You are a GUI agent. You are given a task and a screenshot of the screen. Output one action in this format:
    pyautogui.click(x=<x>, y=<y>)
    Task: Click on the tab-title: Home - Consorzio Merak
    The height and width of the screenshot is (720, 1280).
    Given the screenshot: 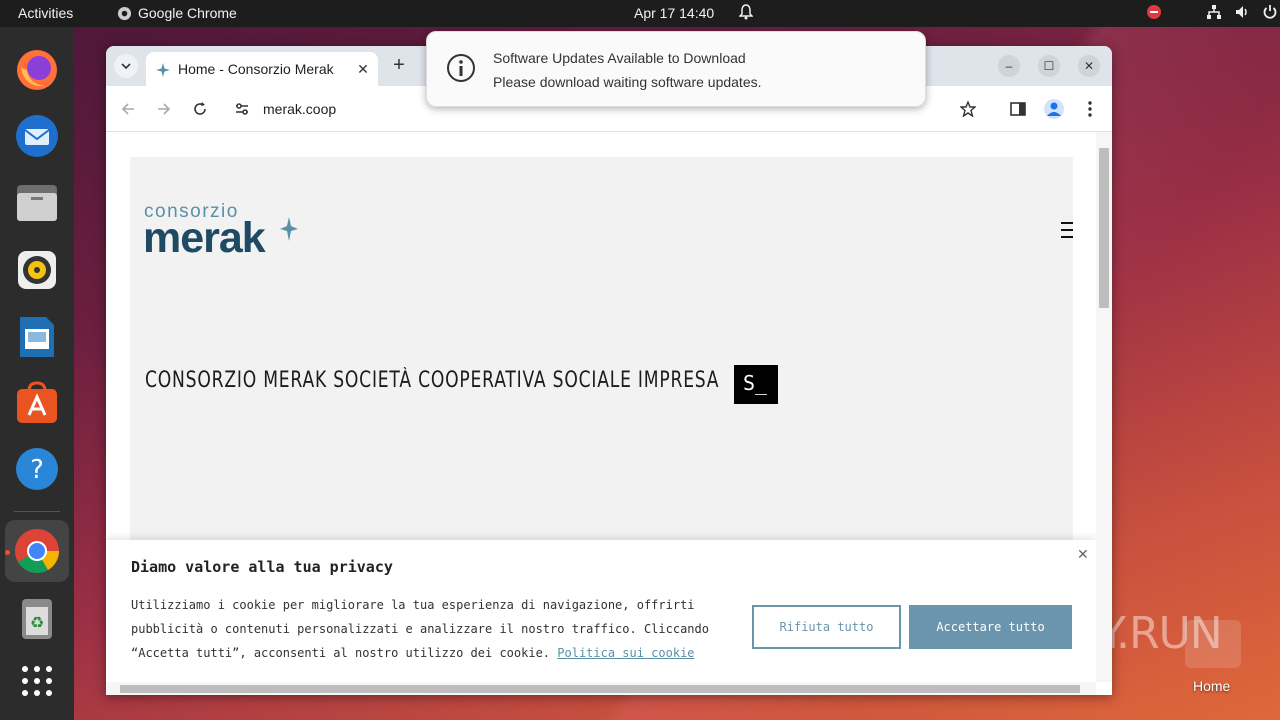 What is the action you would take?
    pyautogui.click(x=256, y=69)
    